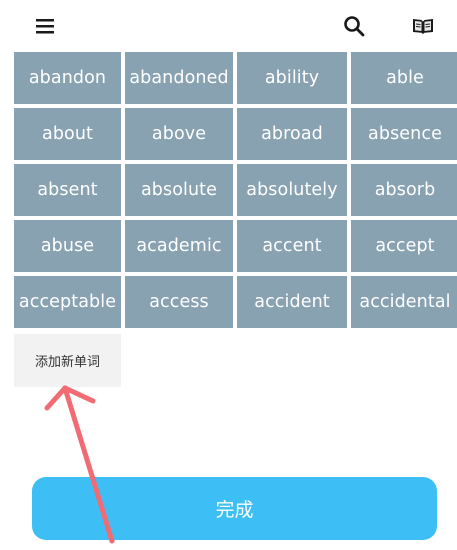 The image size is (457, 550). What do you see at coordinates (234, 508) in the screenshot?
I see `done-button: 完成` at bounding box center [234, 508].